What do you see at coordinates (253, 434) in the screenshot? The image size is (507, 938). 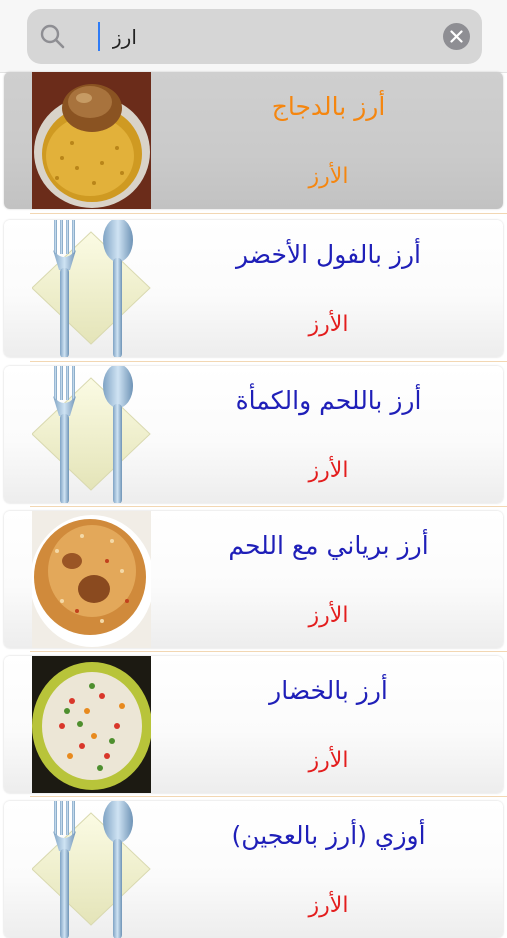 I see `list-item: أرز باللحم والكمأة الأرز` at bounding box center [253, 434].